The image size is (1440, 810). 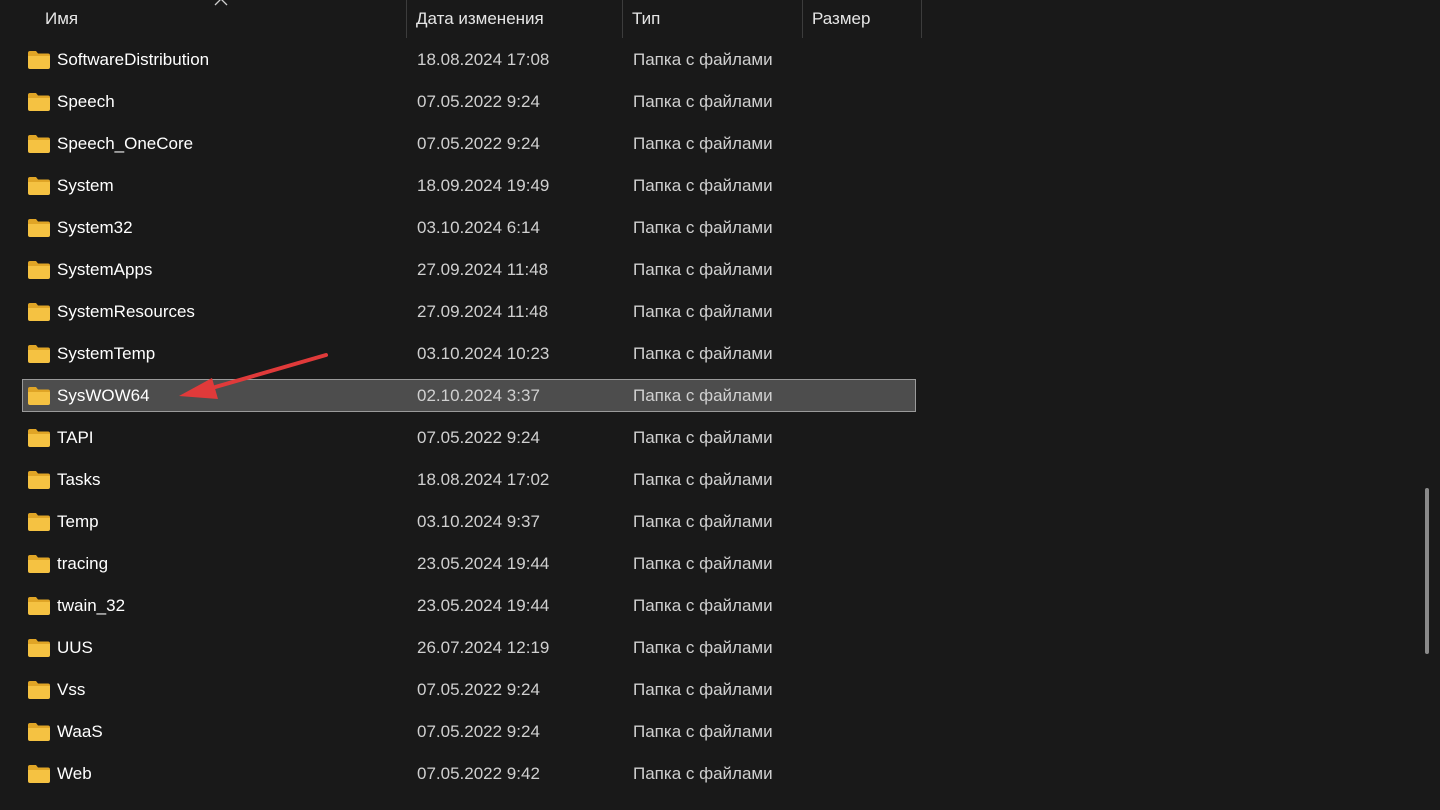 I want to click on column-header-type: Тип, so click(x=712, y=19).